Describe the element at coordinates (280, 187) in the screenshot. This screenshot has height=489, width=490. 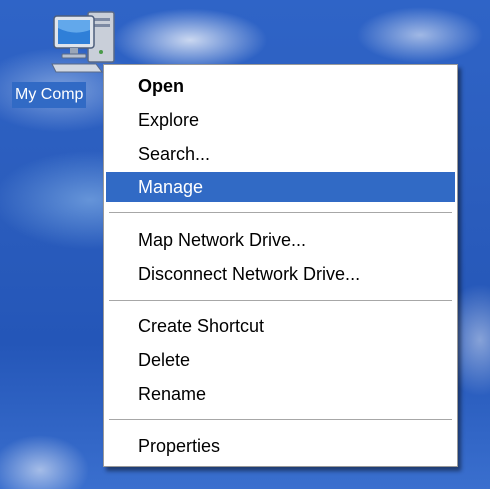
I see `menu-item-manage: Manage` at that location.